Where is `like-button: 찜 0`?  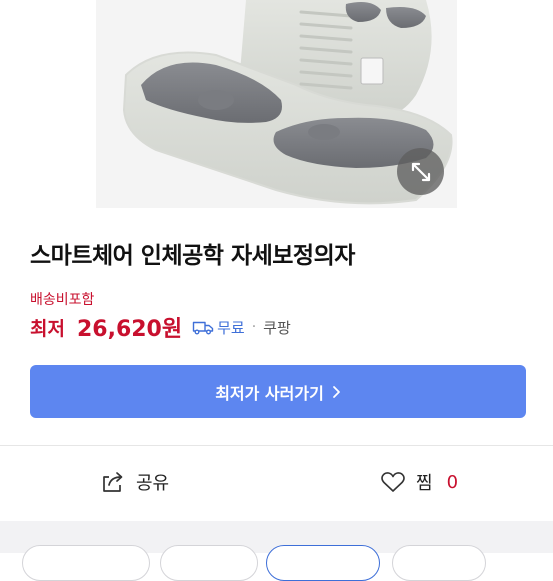 like-button: 찜 0 is located at coordinates (419, 482).